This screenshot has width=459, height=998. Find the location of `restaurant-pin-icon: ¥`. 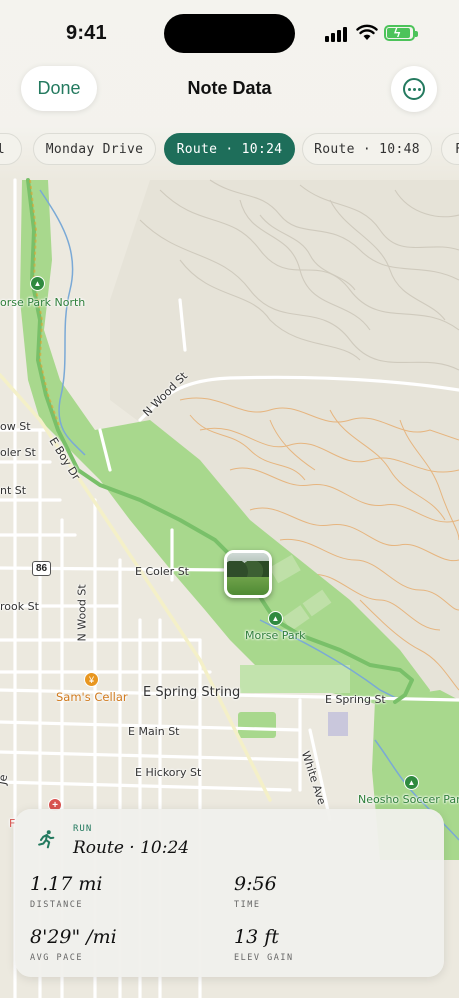

restaurant-pin-icon: ¥ is located at coordinates (91, 679).